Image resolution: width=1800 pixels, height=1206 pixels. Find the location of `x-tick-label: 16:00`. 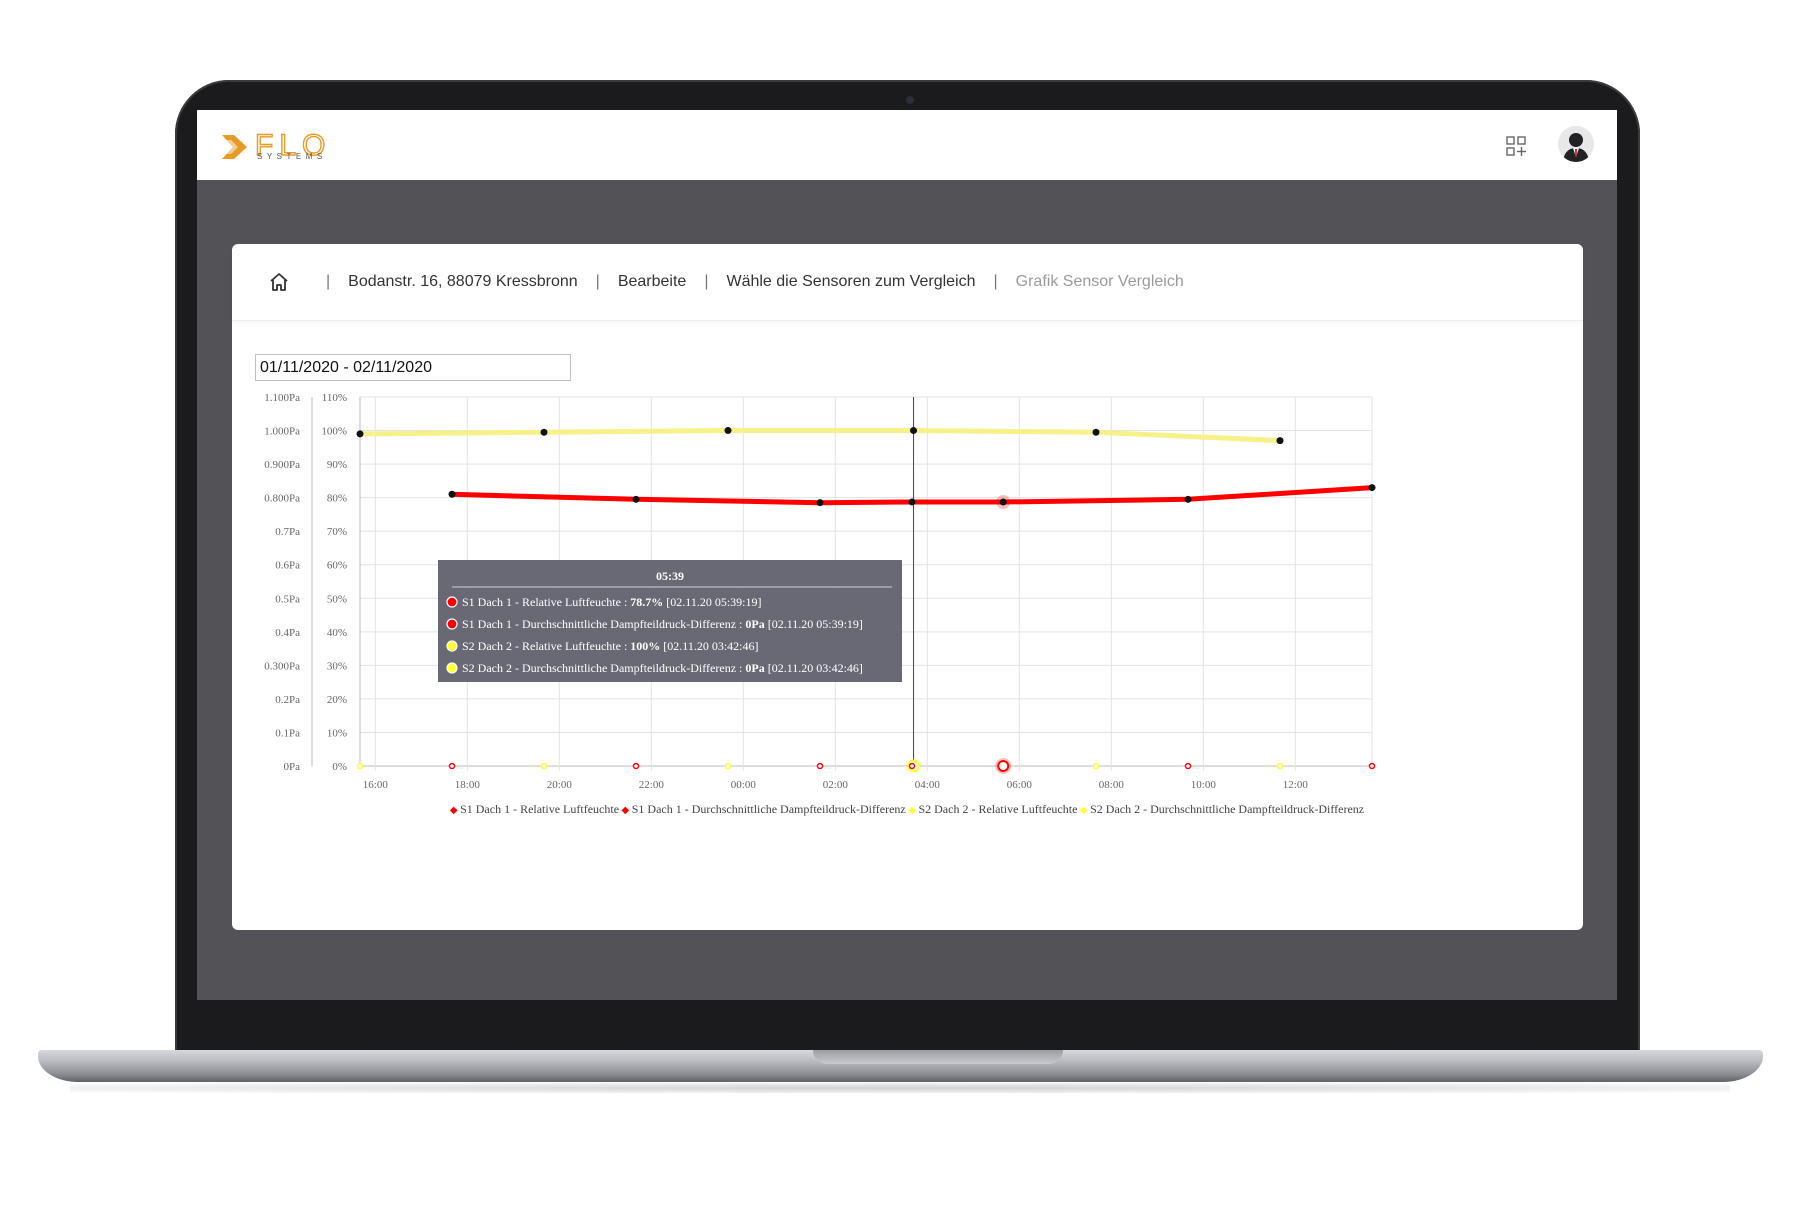

x-tick-label: 16:00 is located at coordinates (376, 785).